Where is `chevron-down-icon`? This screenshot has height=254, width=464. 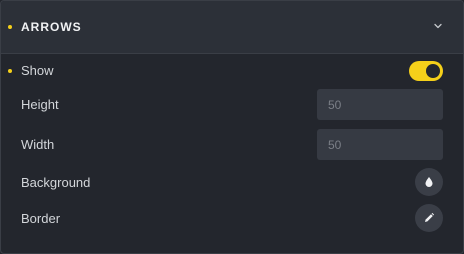 chevron-down-icon is located at coordinates (438, 26).